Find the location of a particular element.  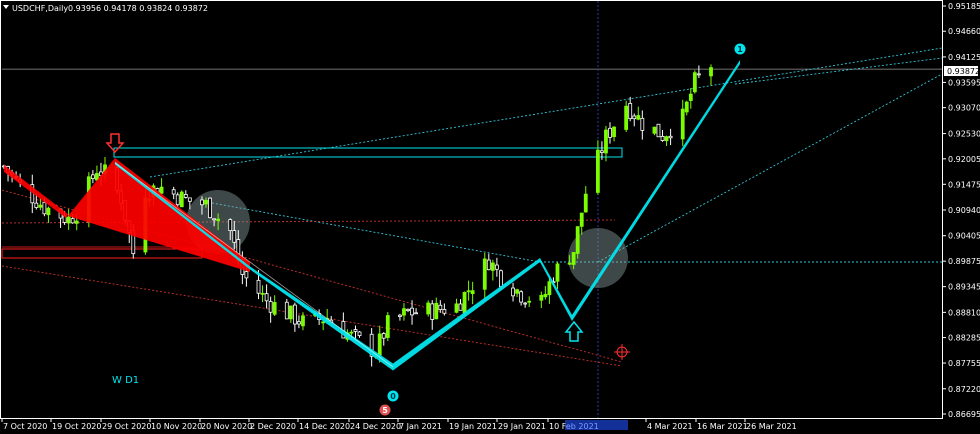

y-tick-label: 0.93070 is located at coordinates (964, 108).